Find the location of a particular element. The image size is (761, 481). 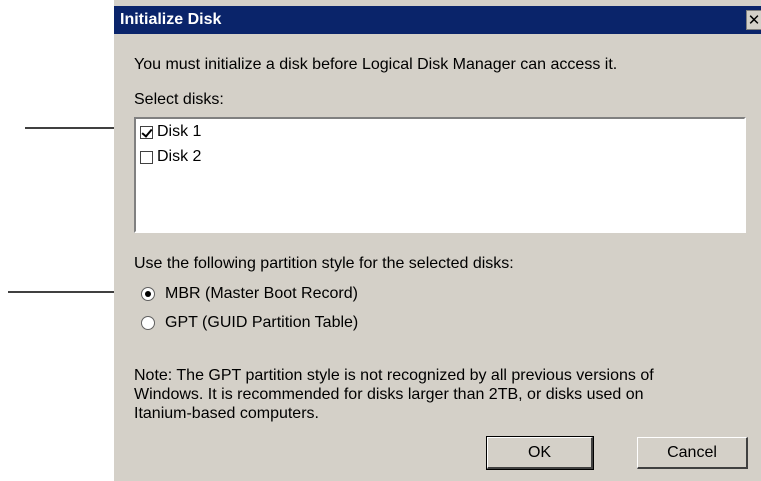

disk-2-checkbox is located at coordinates (146, 157).